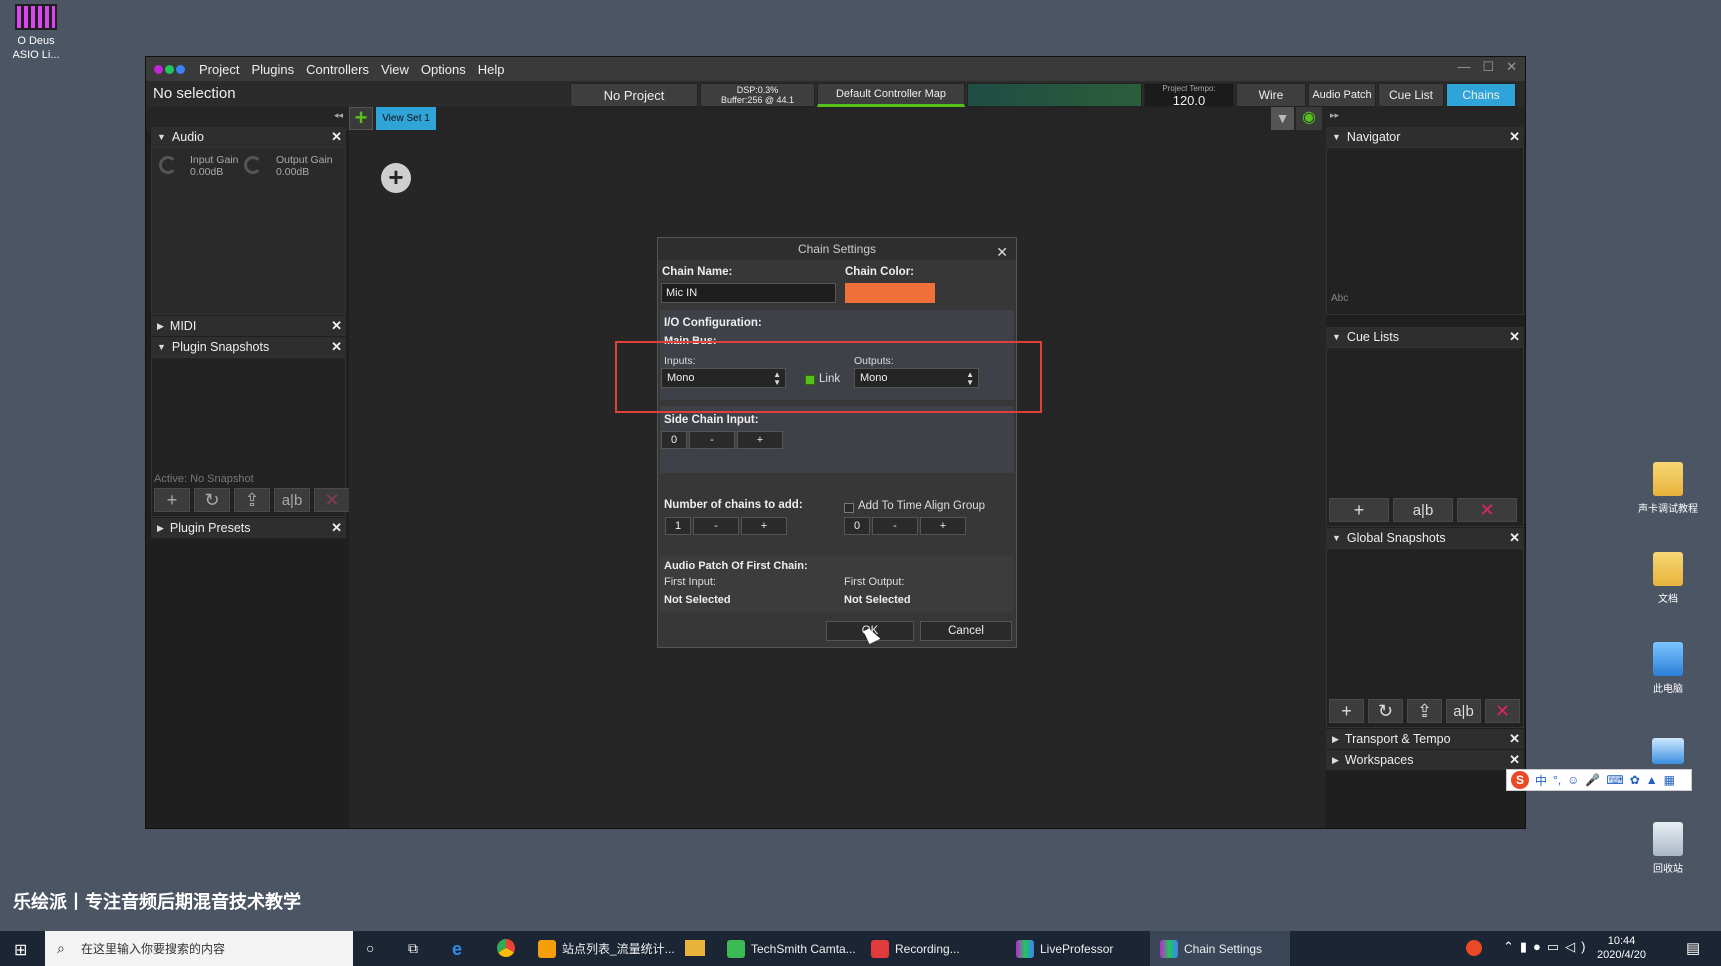  I want to click on plugin-snapshots-header: ▼ Plugin Snapshots ✕, so click(248, 347).